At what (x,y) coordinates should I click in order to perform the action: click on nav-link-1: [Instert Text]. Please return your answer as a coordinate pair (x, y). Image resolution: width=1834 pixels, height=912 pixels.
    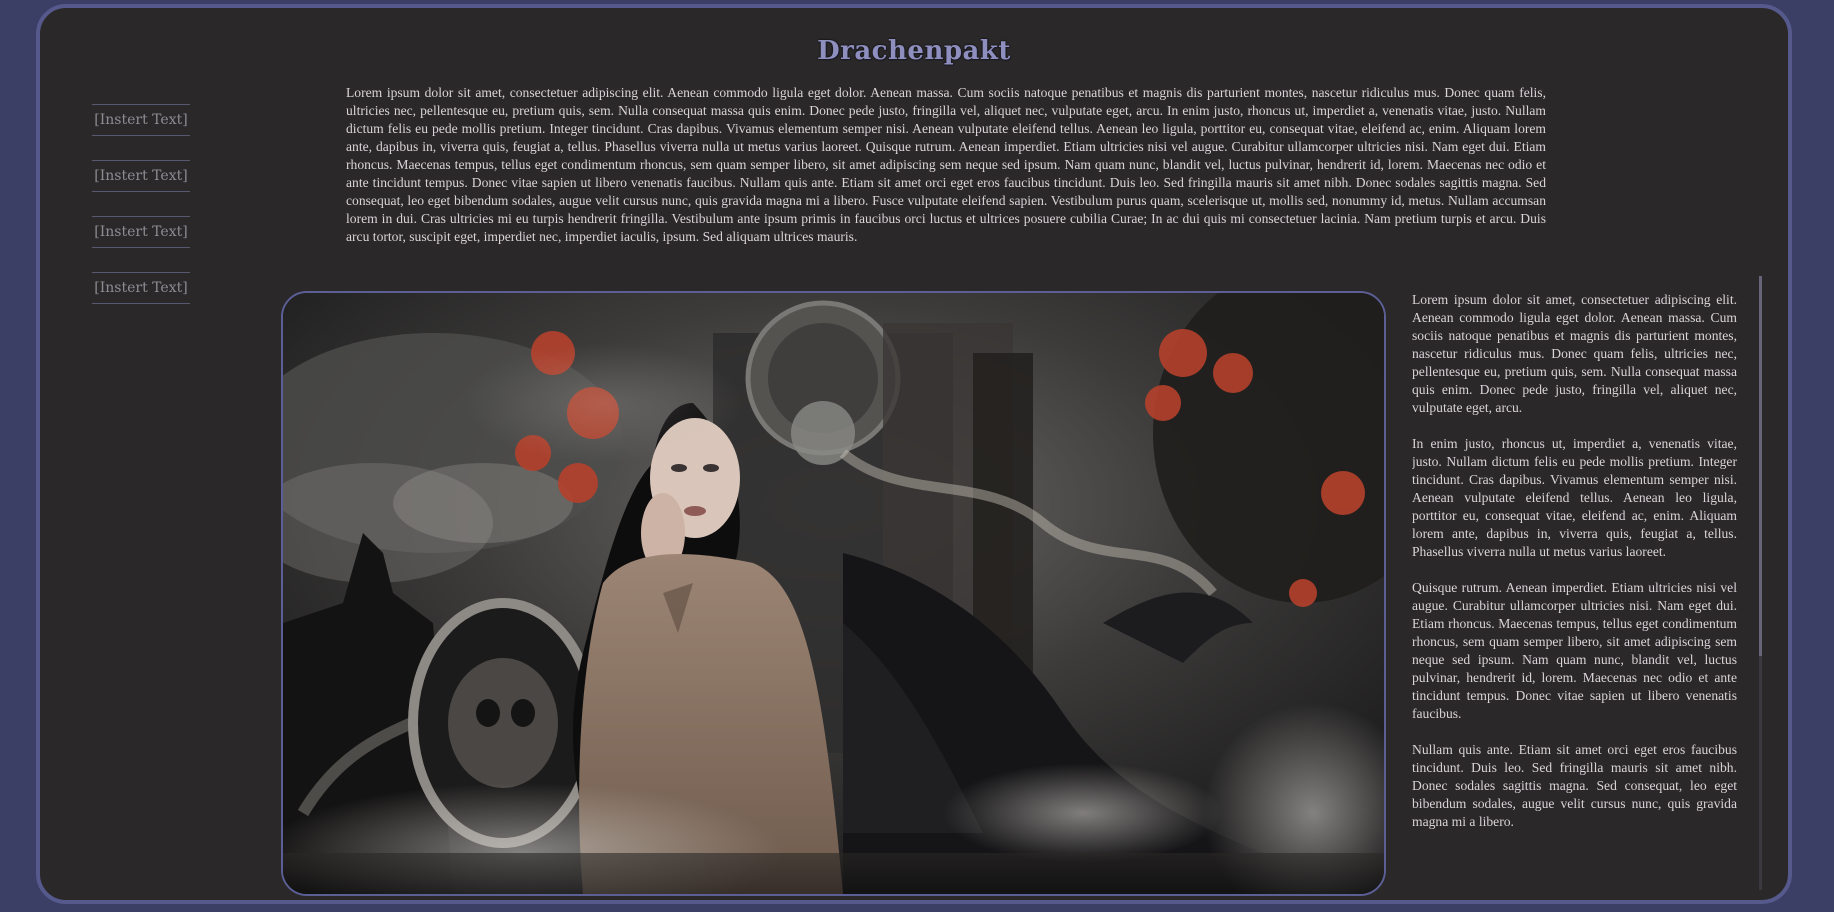
    Looking at the image, I should click on (141, 120).